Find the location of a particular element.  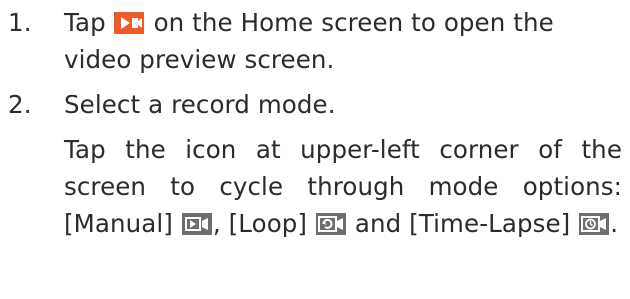

mode-suffix-time-lapse: . is located at coordinates (614, 223).